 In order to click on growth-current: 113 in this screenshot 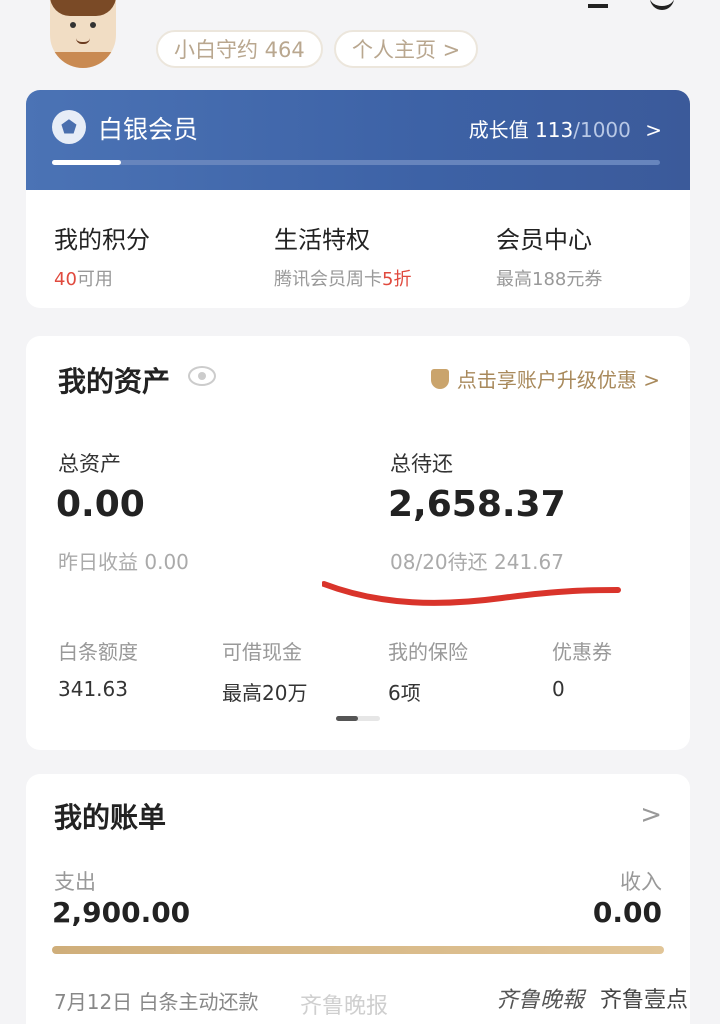, I will do `click(554, 130)`.